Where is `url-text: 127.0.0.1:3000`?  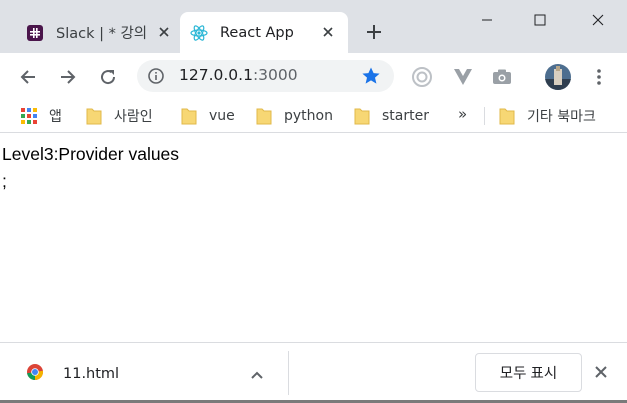
url-text: 127.0.0.1:3000 is located at coordinates (238, 75).